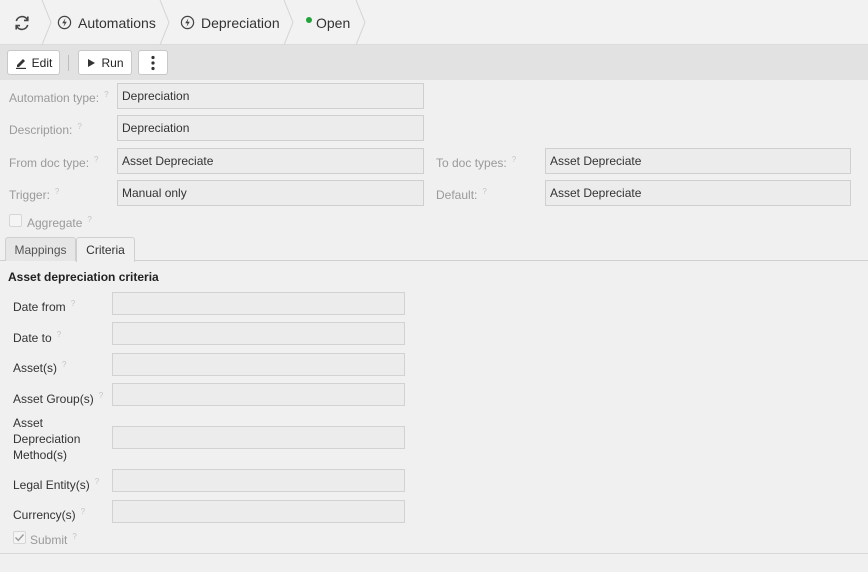  I want to click on checkmark-icon, so click(20, 538).